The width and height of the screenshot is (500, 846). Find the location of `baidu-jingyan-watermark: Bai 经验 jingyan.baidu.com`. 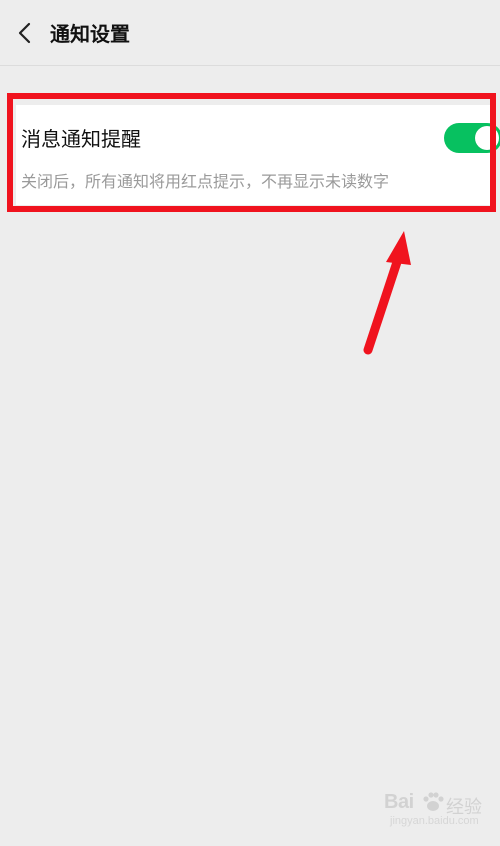

baidu-jingyan-watermark: Bai 经验 jingyan.baidu.com is located at coordinates (440, 813).